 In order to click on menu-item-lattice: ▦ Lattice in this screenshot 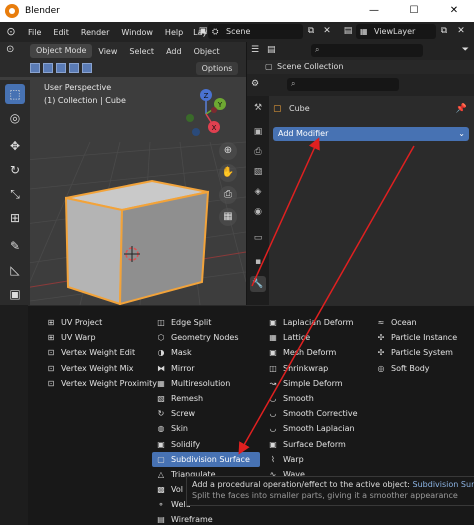, I will do `click(317, 337)`.